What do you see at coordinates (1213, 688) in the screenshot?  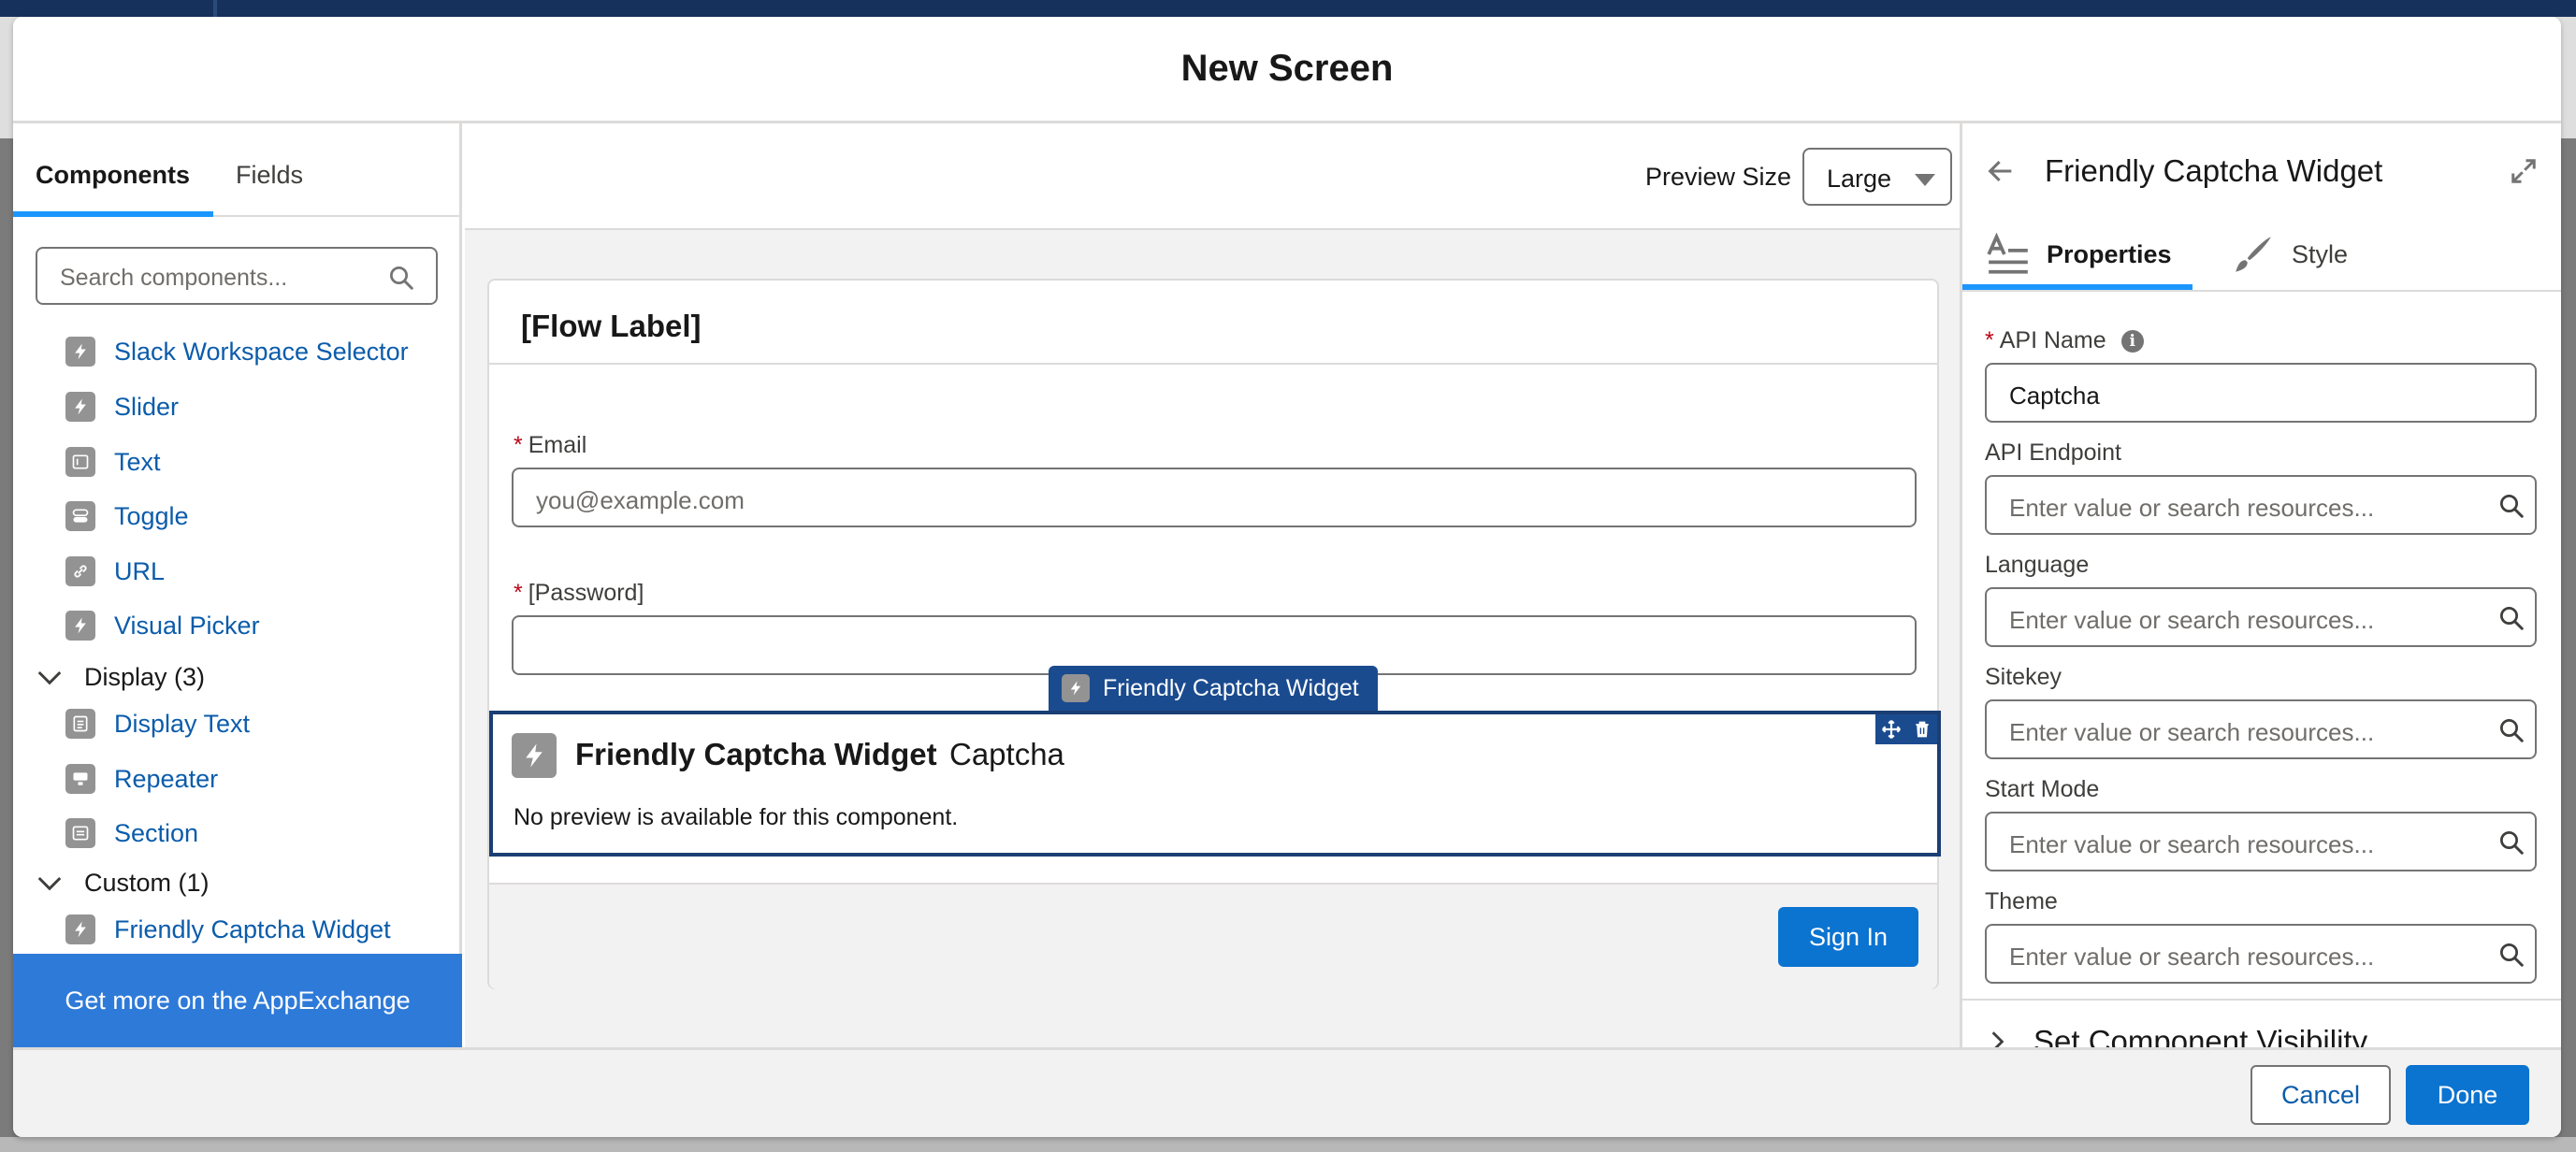 I see `widget-selection-tag: Friendly Captcha Widget` at bounding box center [1213, 688].